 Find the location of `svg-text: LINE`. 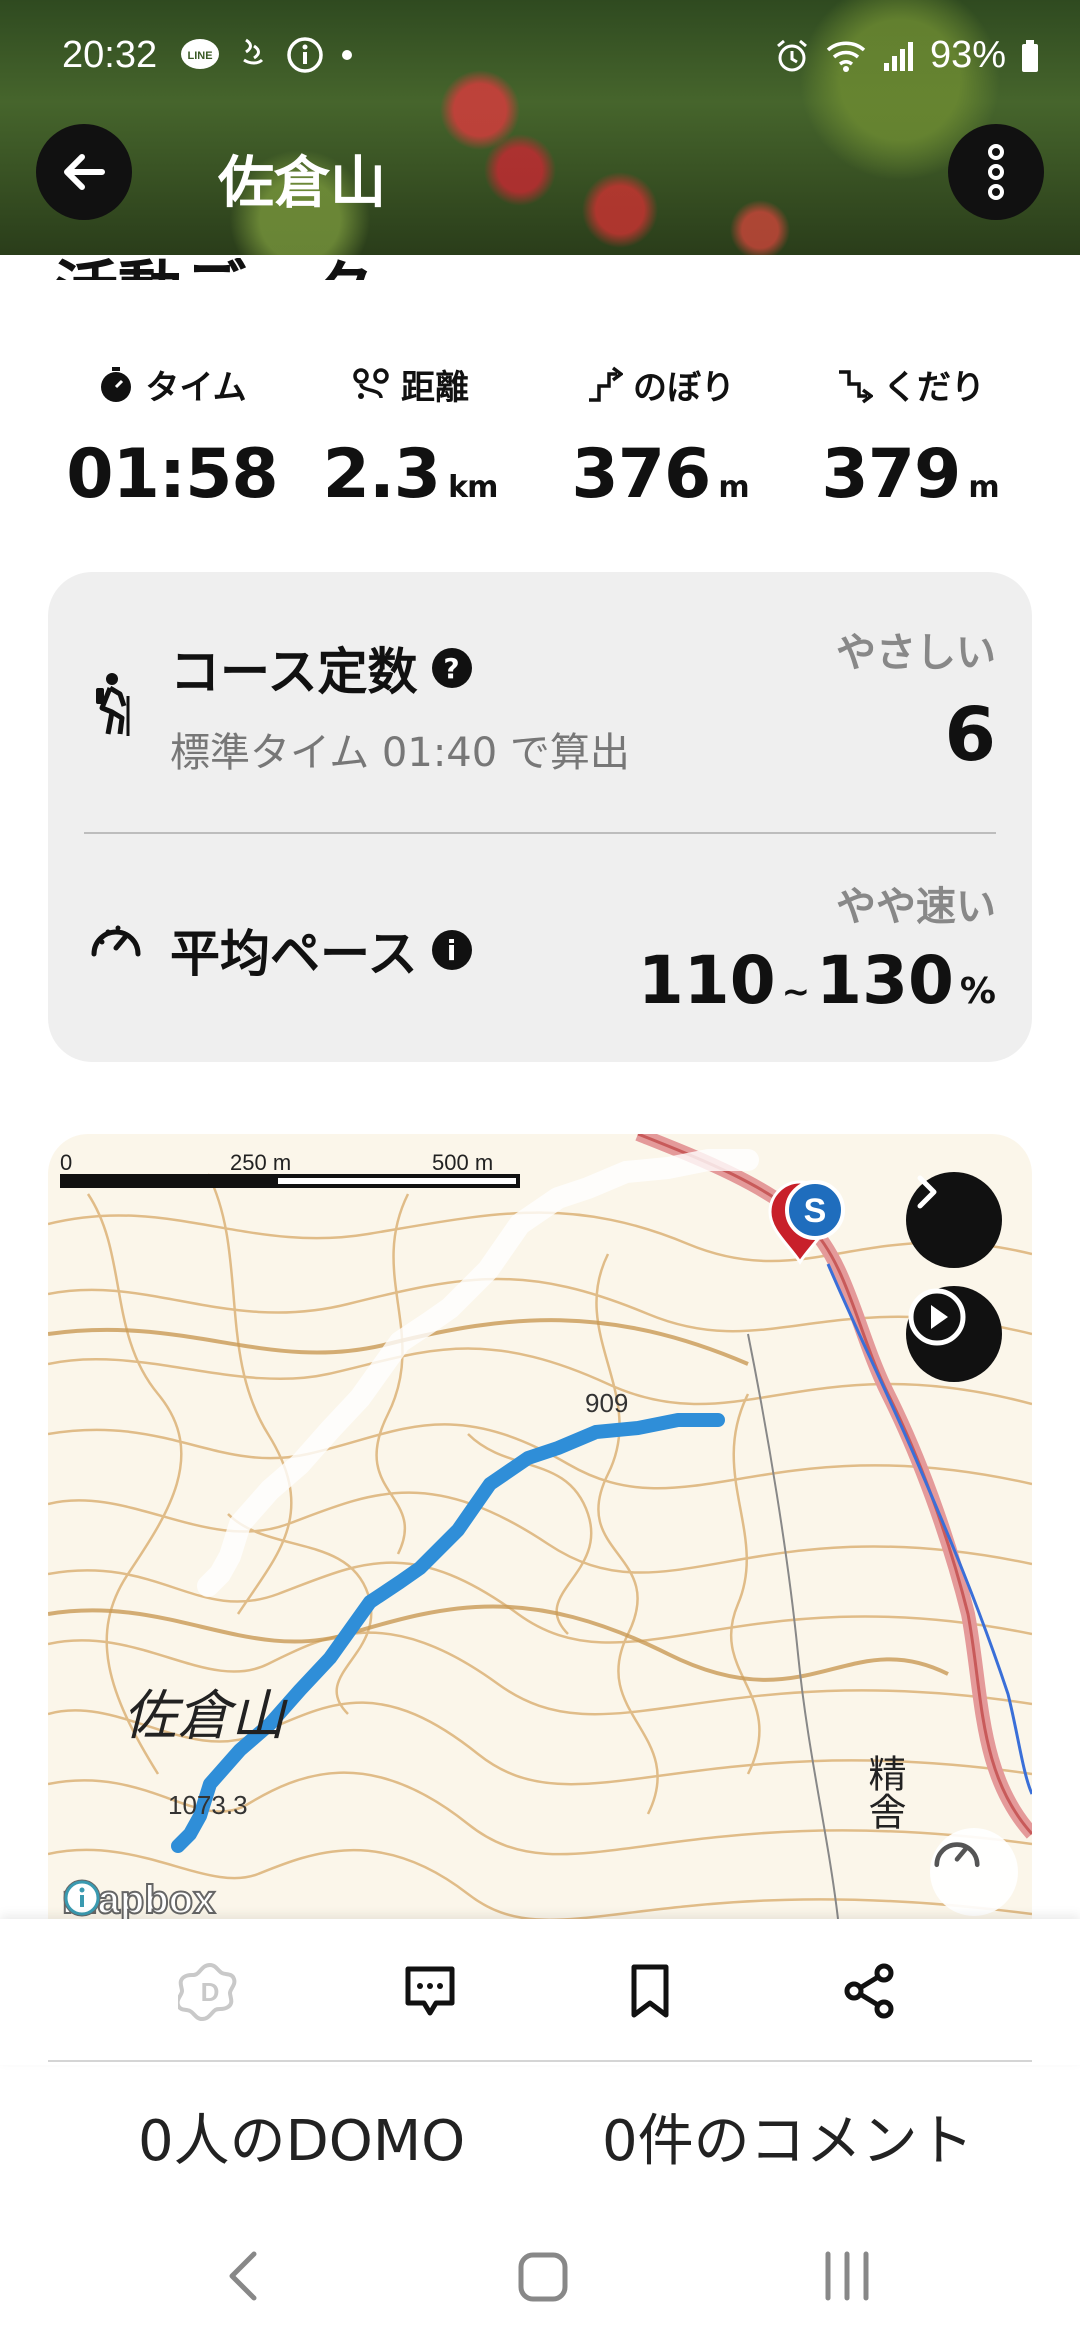

svg-text: LINE is located at coordinates (199, 56).